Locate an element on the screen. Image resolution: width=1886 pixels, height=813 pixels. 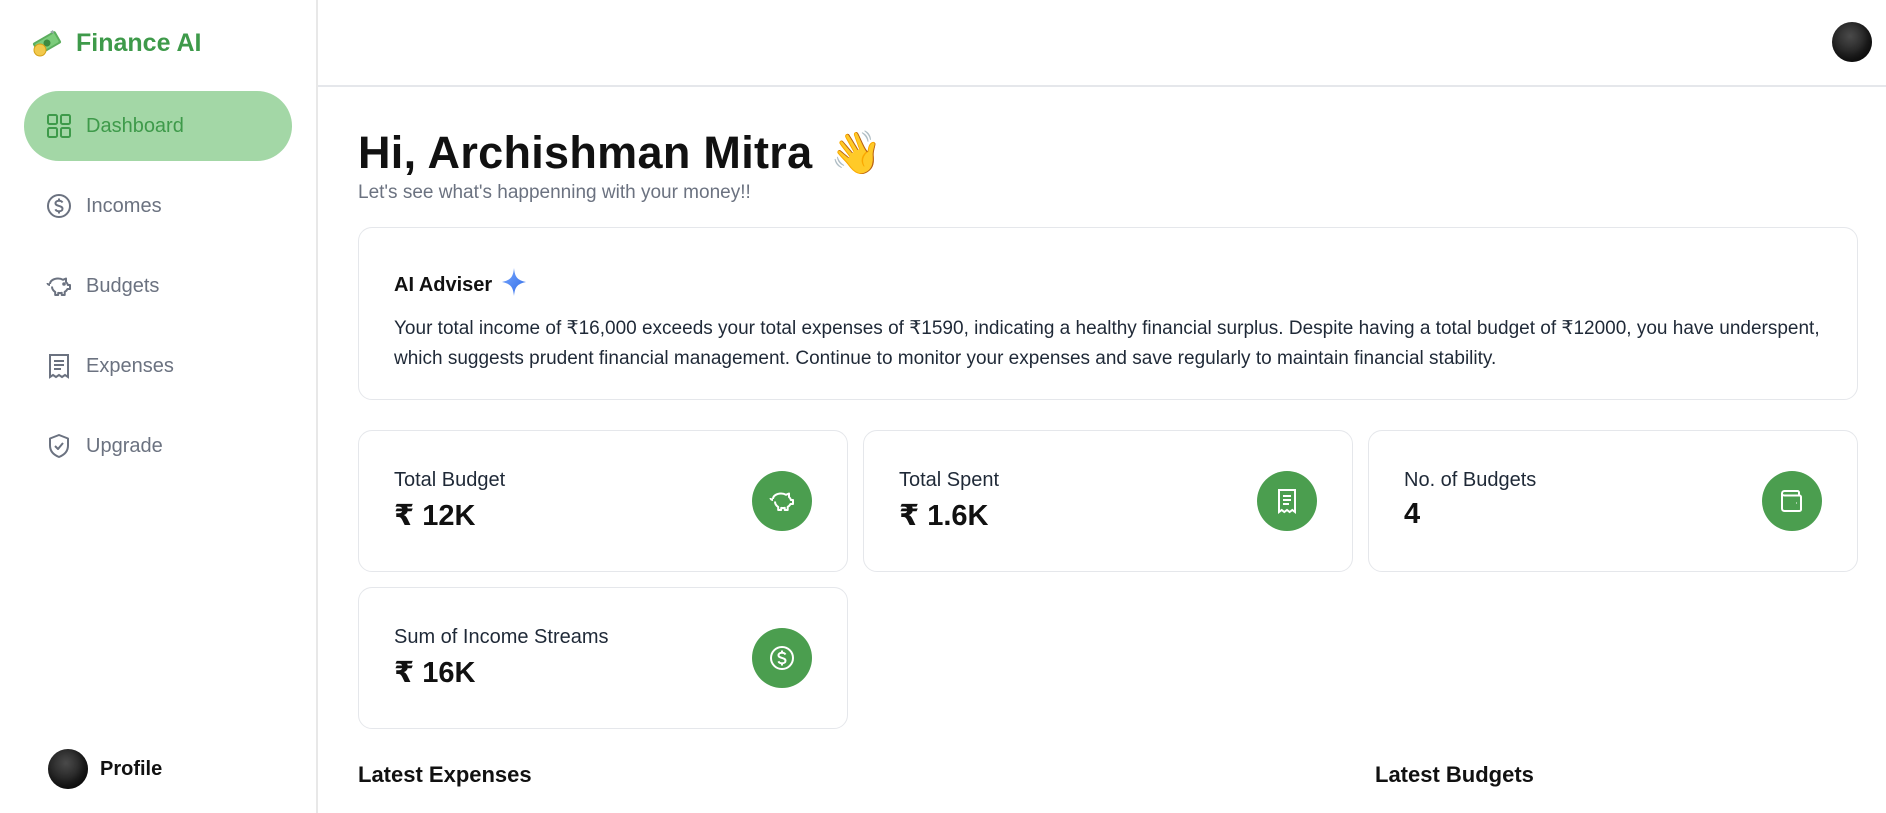
stat-card-no-of-budgets: No. of Budgets 4 is located at coordinates (1613, 501).